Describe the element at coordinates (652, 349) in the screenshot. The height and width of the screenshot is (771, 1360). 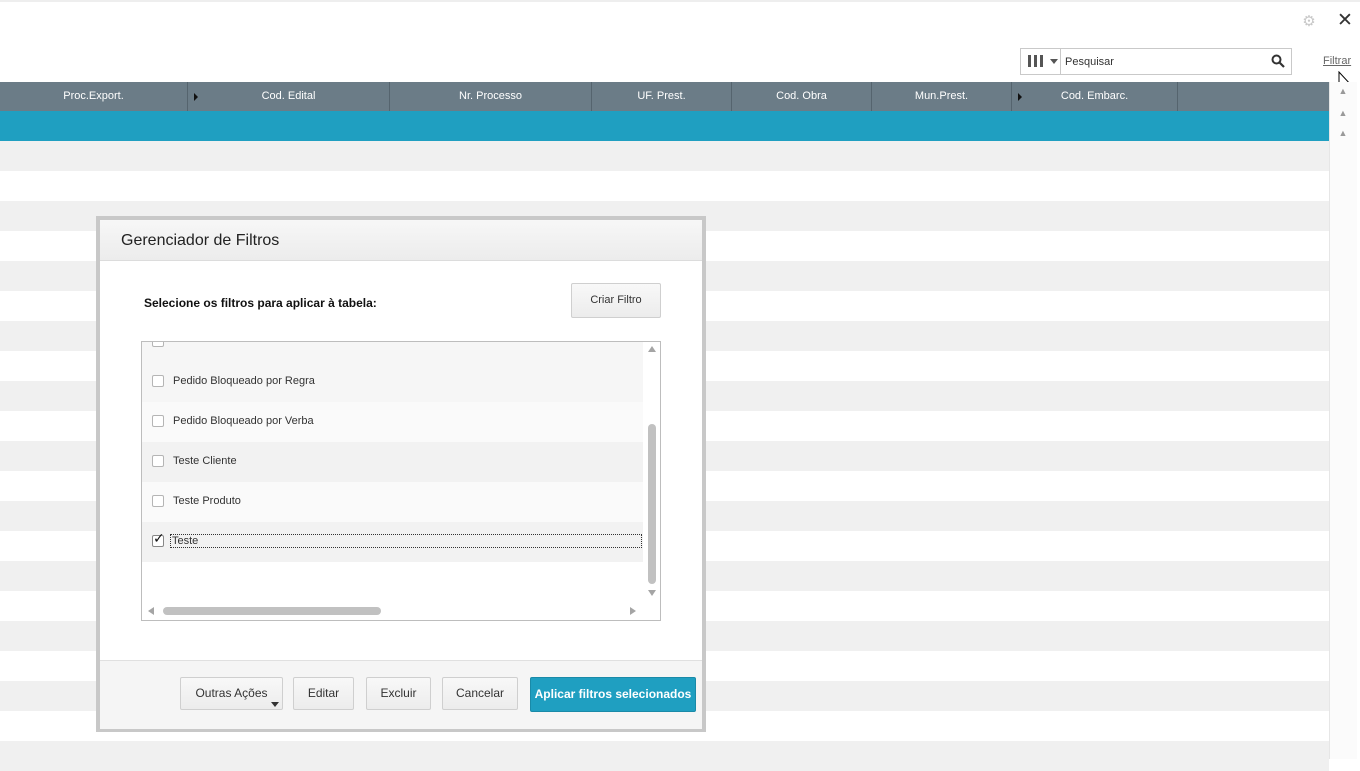
I see `scroll-up-icon` at that location.